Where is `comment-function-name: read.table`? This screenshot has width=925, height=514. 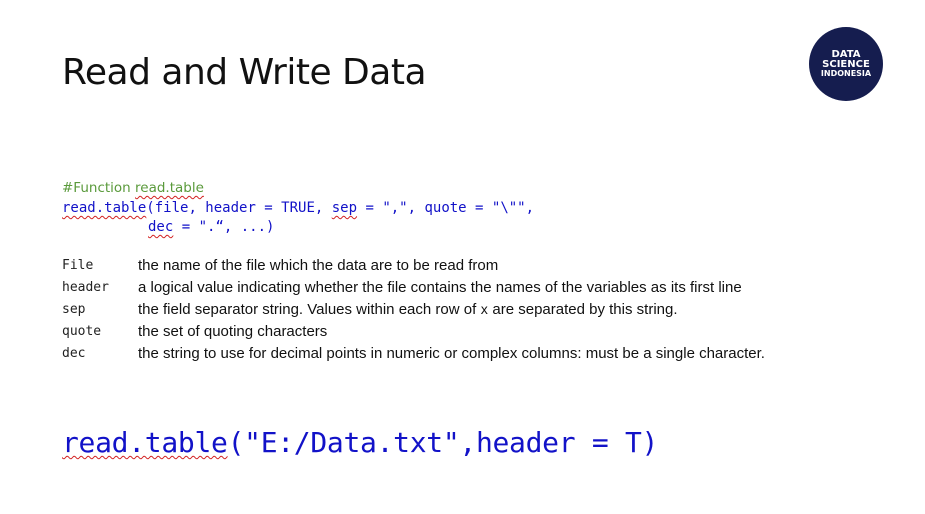 comment-function-name: read.table is located at coordinates (169, 188).